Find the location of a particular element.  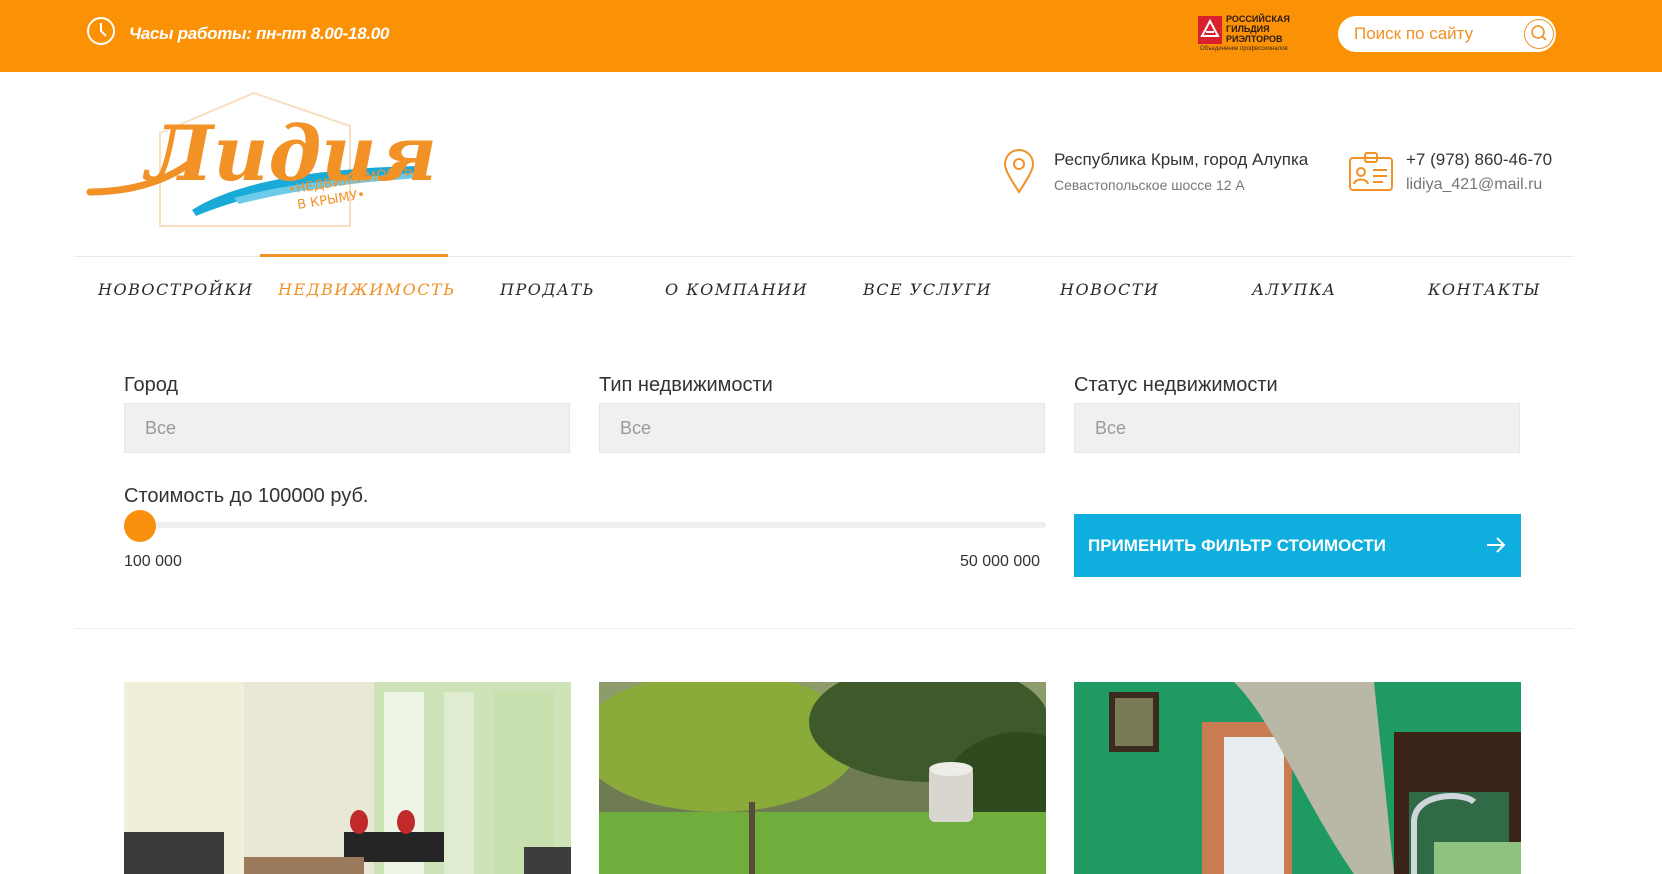

nav-item-prodat: ПРОДАТЬ is located at coordinates (547, 289).